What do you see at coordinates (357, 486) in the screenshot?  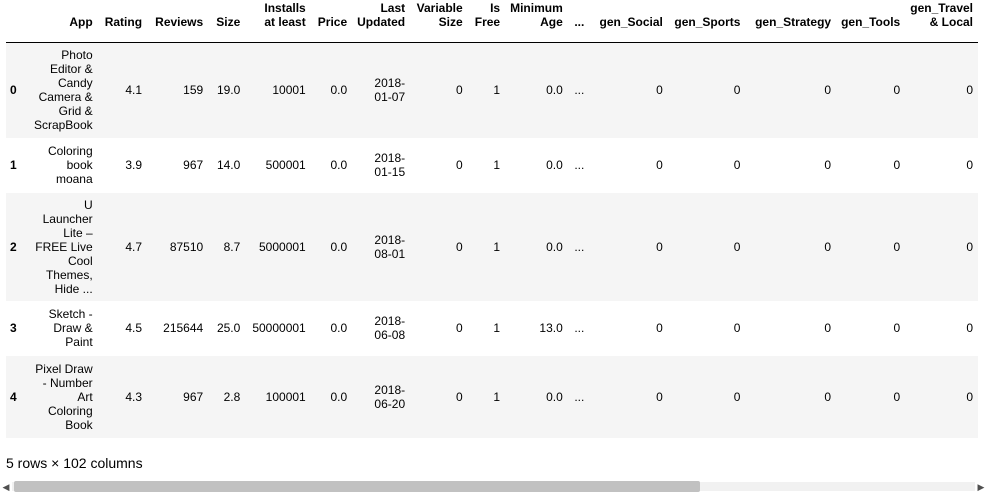 I see `scrollbar-thumb` at bounding box center [357, 486].